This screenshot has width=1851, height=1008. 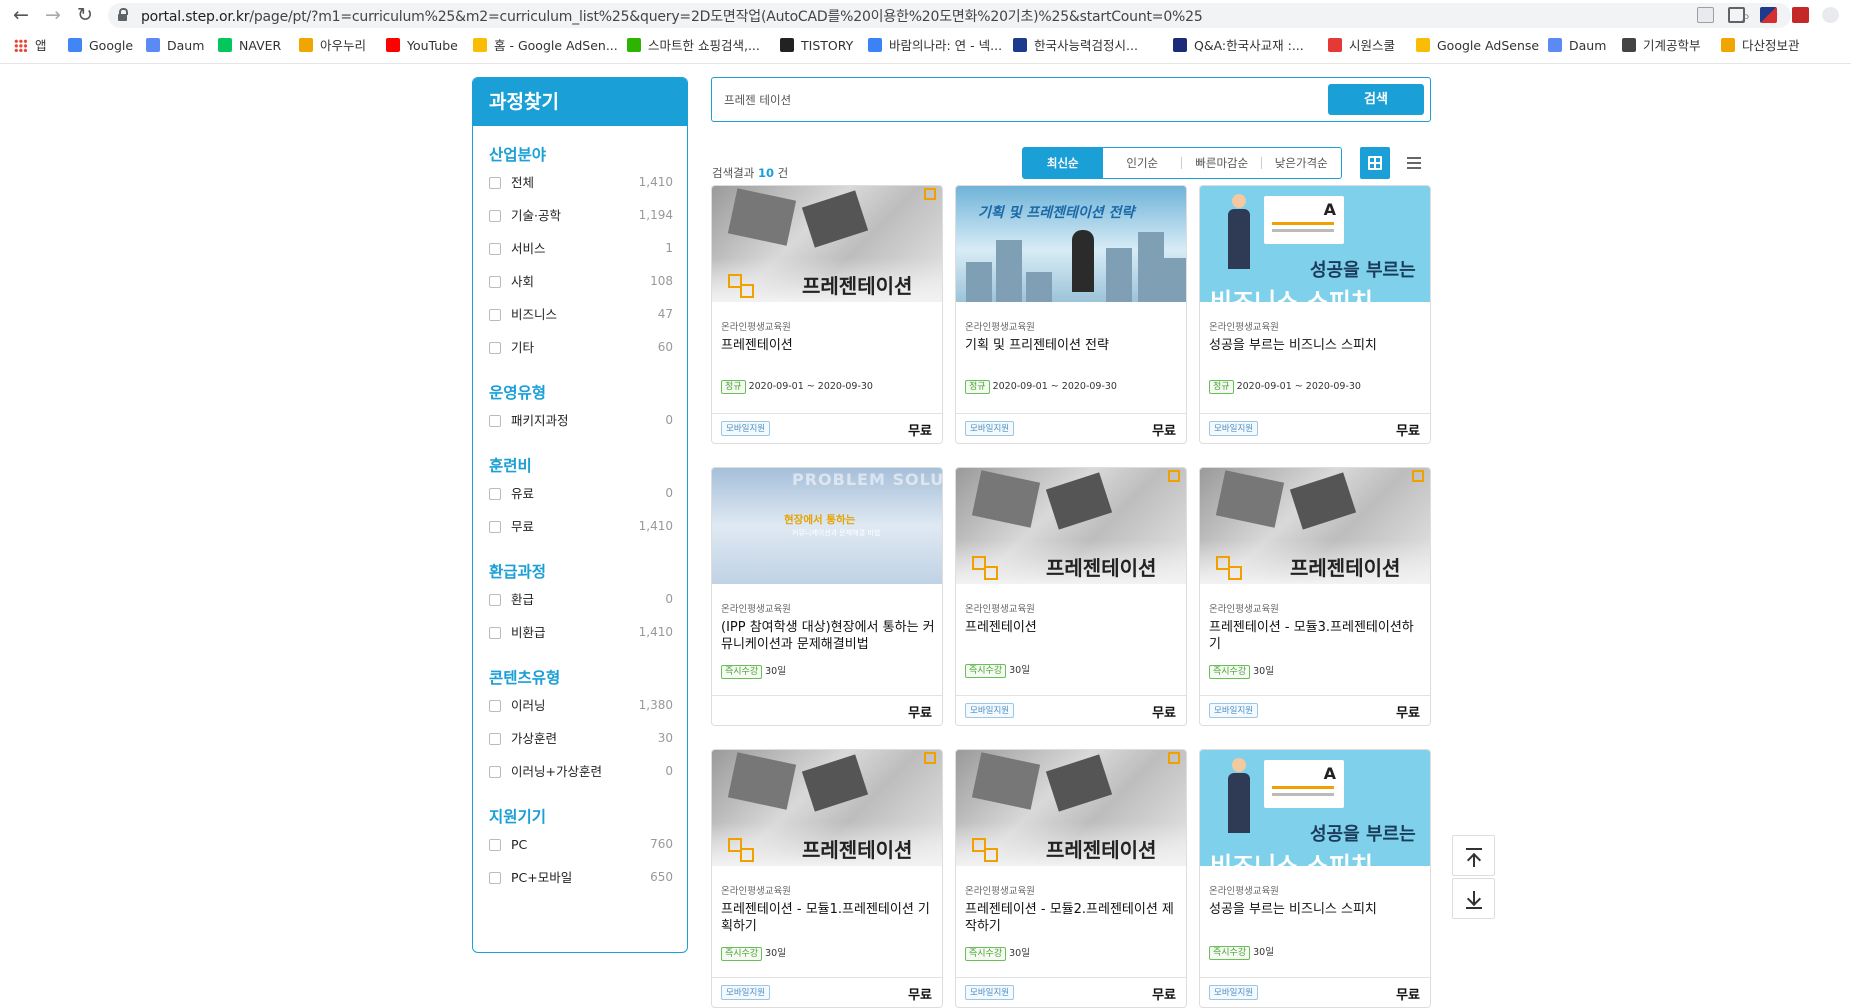 What do you see at coordinates (1063, 163) in the screenshot?
I see `sort-tab: 최신순` at bounding box center [1063, 163].